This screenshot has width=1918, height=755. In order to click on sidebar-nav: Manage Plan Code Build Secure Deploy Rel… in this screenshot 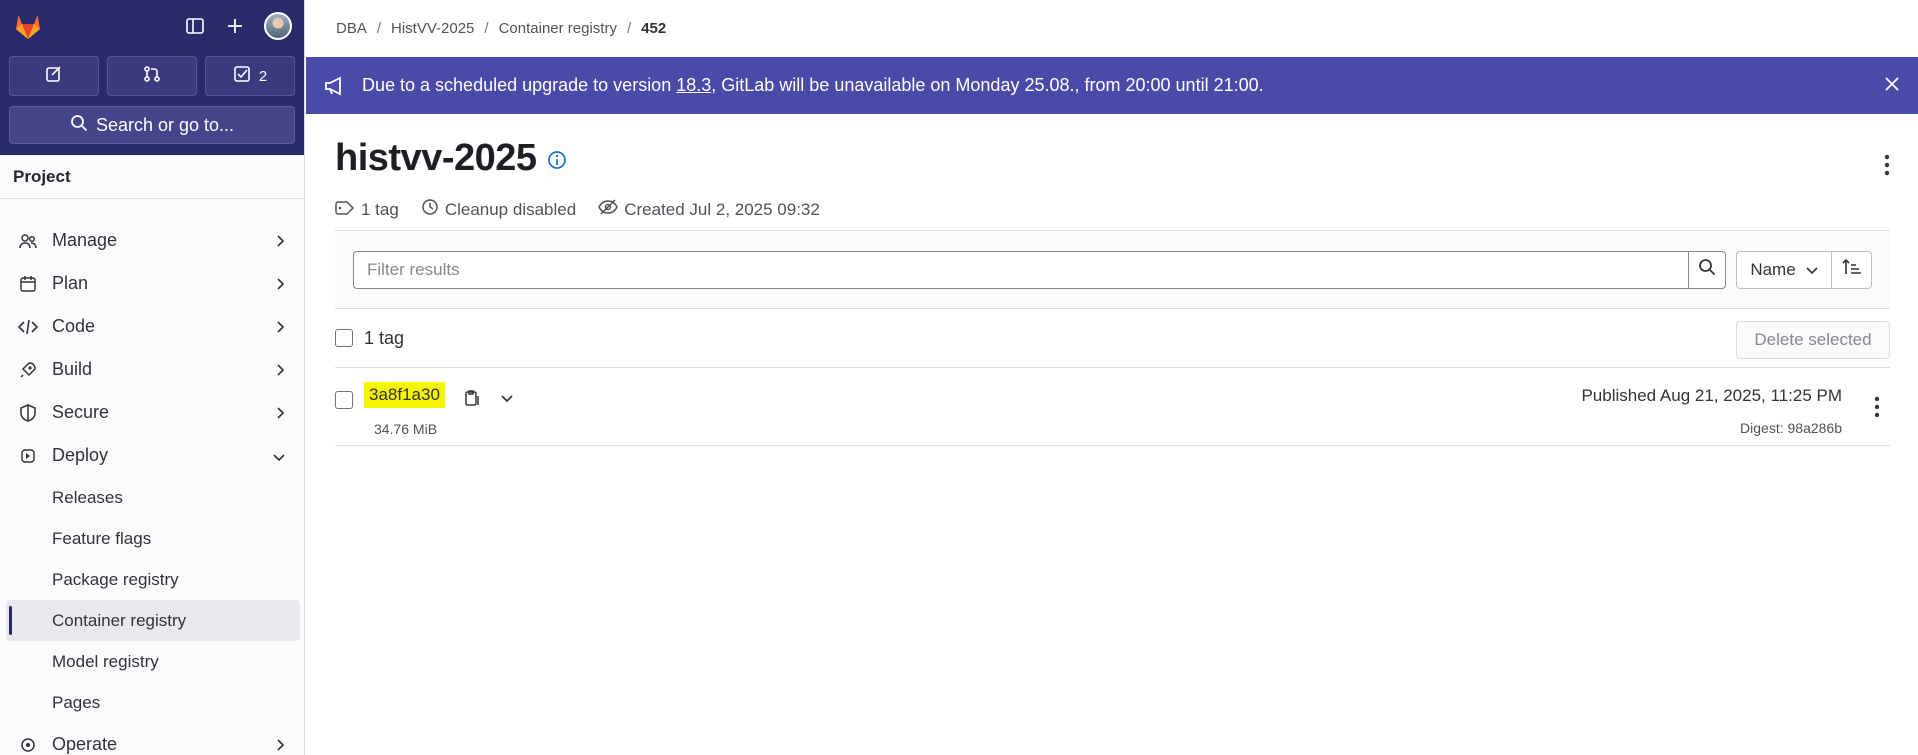, I will do `click(152, 477)`.